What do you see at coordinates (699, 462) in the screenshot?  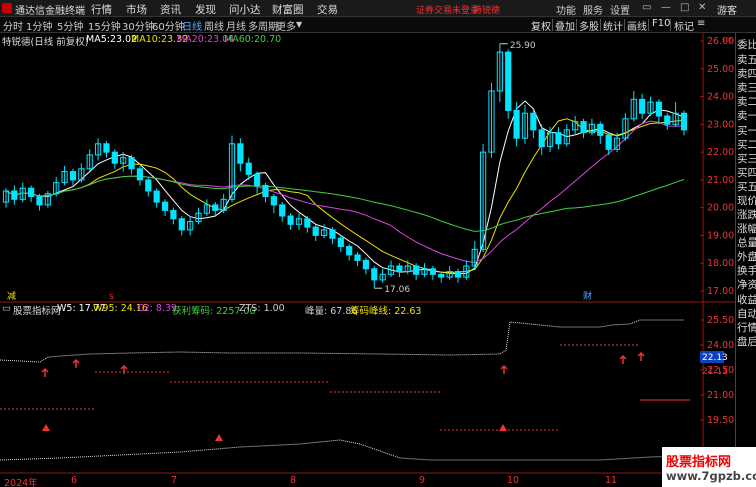 I see `watermark-title: 股票指标网` at bounding box center [699, 462].